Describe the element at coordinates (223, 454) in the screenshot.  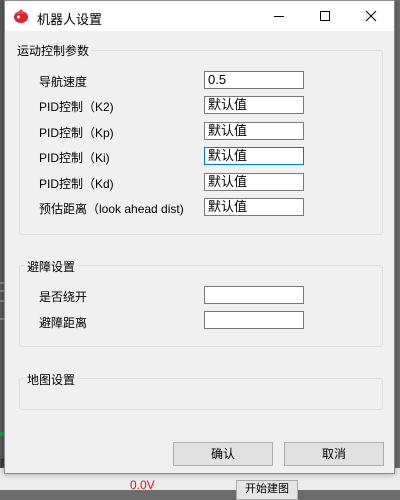
I see `confirm-button: 确认` at that location.